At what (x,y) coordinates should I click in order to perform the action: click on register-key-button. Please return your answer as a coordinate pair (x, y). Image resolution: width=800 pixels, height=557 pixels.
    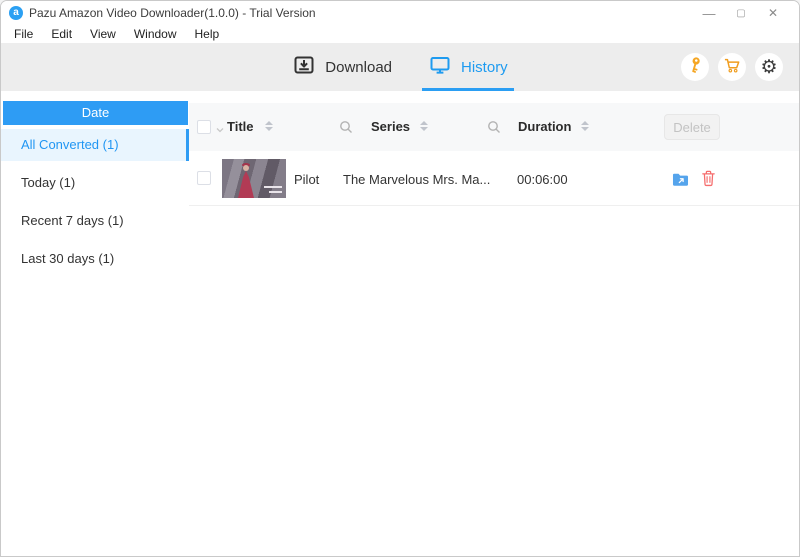
    Looking at the image, I should click on (695, 67).